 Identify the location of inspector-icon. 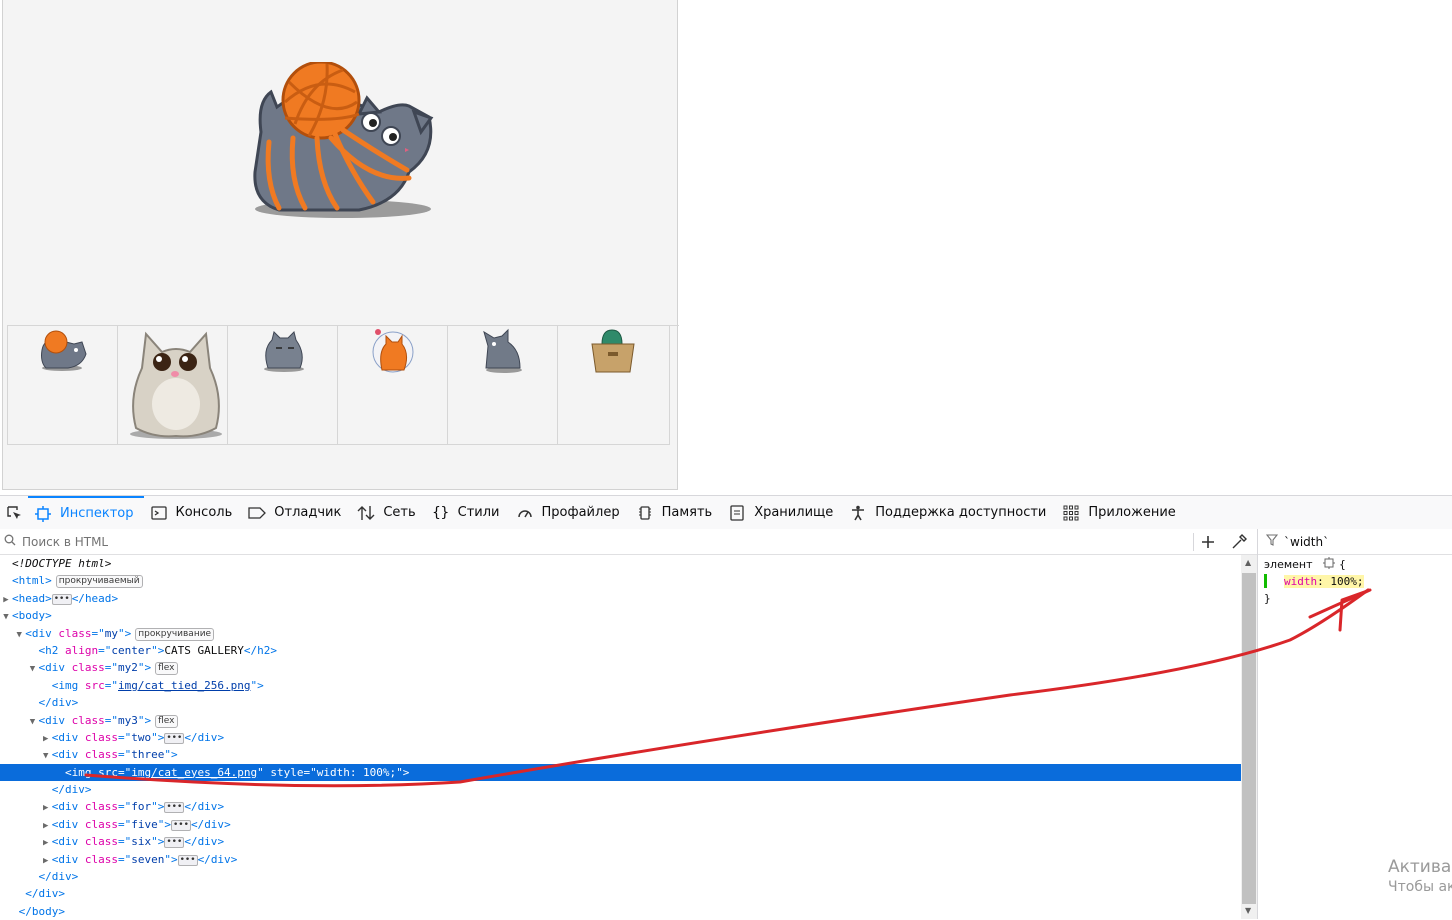
(43, 514).